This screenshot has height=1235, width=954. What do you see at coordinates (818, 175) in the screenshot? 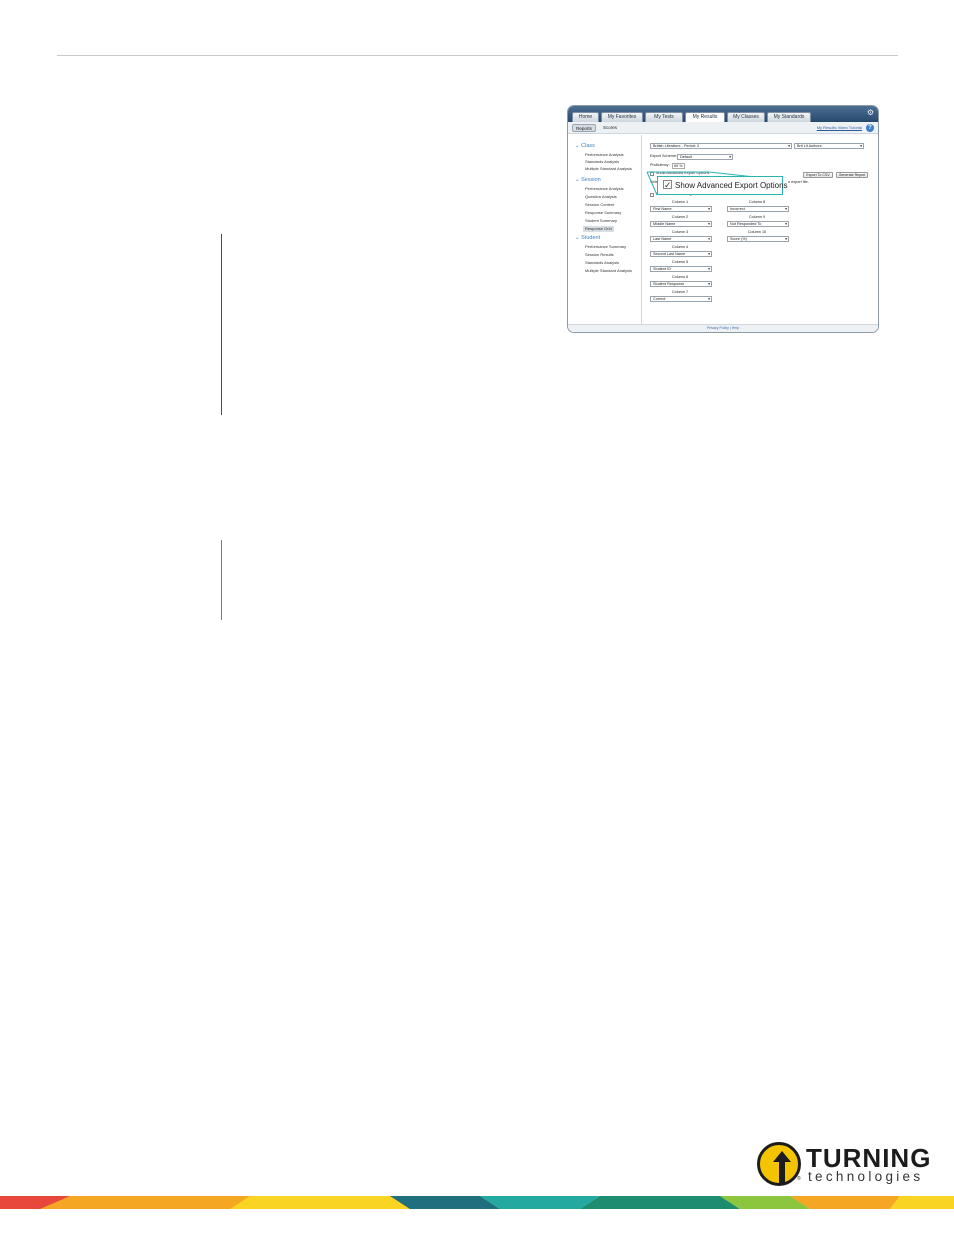
I see `export-csv-button: Export To CSV` at bounding box center [818, 175].